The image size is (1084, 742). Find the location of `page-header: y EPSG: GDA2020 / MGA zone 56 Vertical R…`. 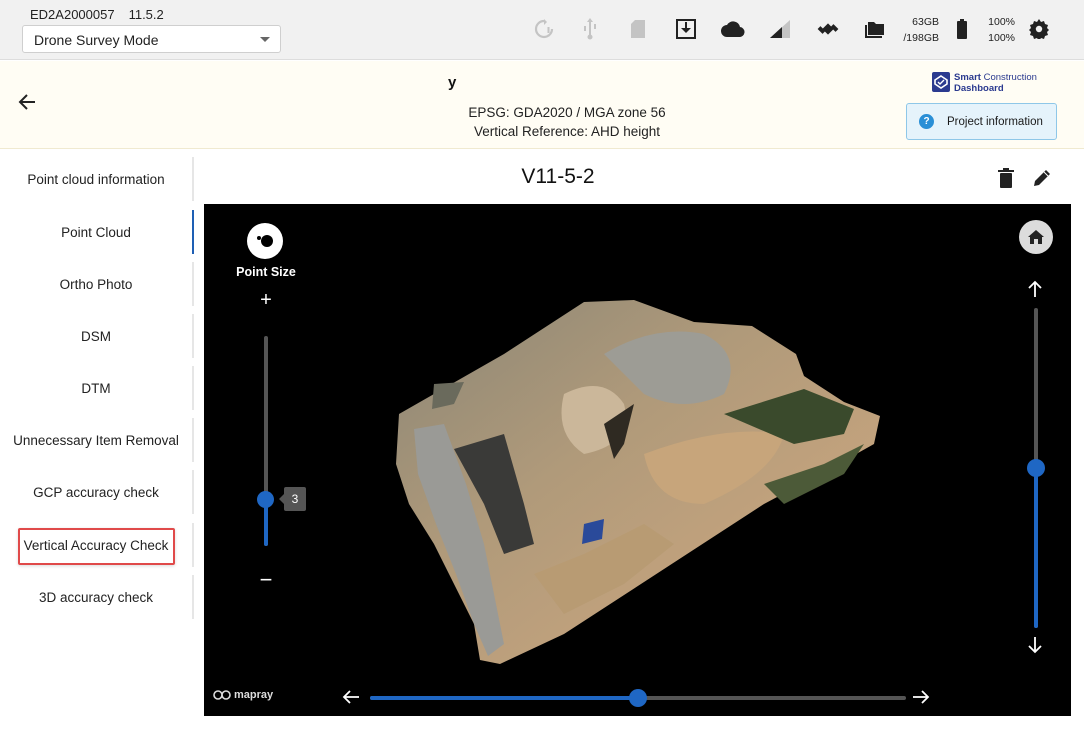

page-header: y EPSG: GDA2020 / MGA zone 56 Vertical R… is located at coordinates (542, 105).